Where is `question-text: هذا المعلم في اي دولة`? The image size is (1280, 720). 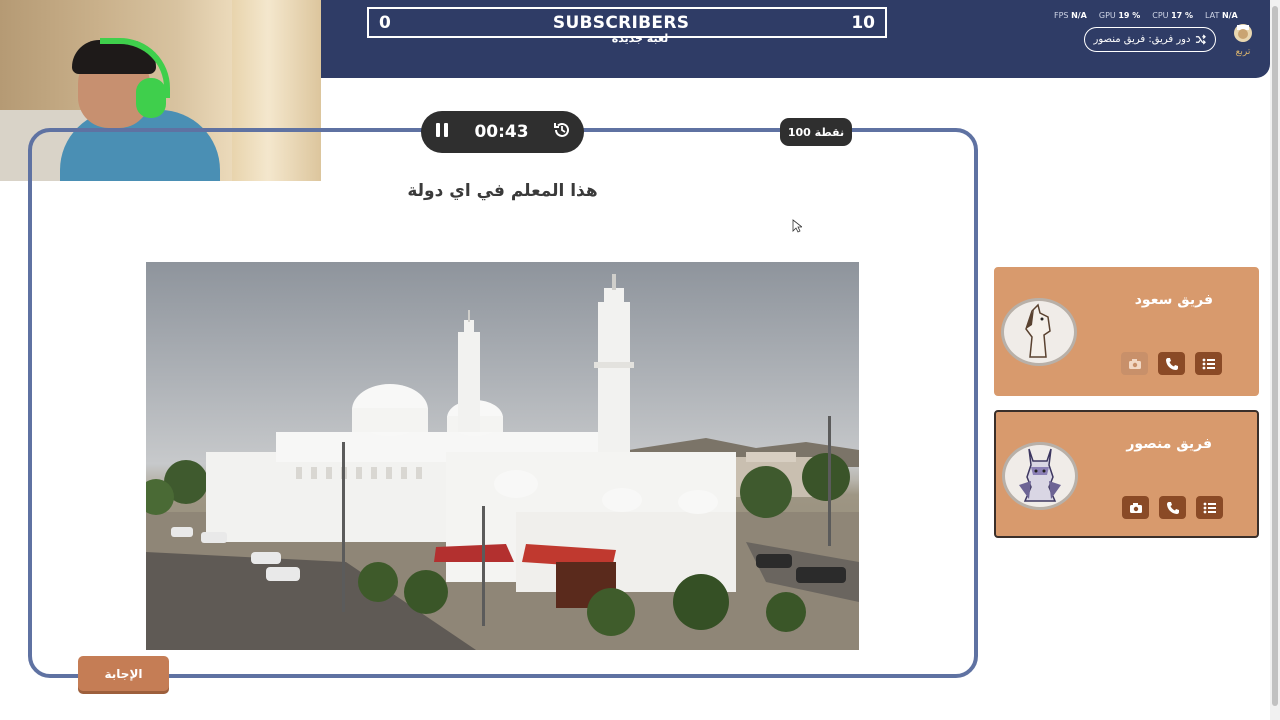 question-text: هذا المعلم في اي دولة is located at coordinates (502, 191).